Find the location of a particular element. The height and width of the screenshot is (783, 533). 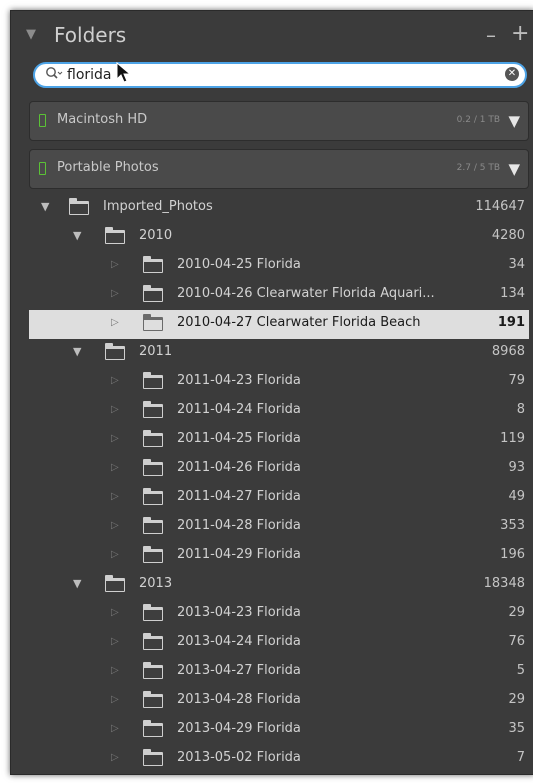

tree-folder-item: ▷ 2013-05-02 Florida 7 is located at coordinates (279, 759).